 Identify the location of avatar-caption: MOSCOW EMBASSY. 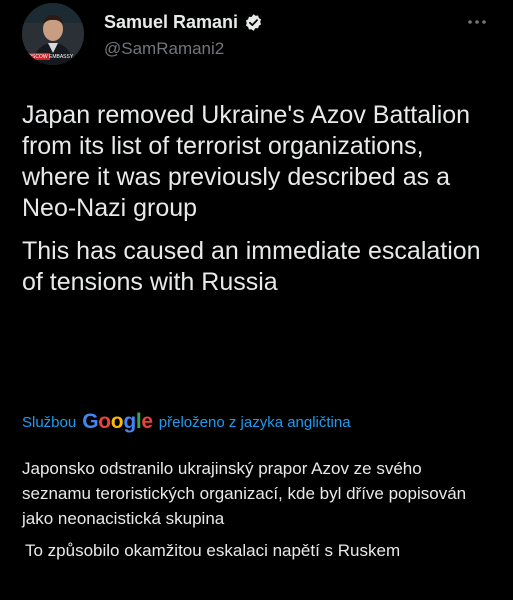
(49, 57).